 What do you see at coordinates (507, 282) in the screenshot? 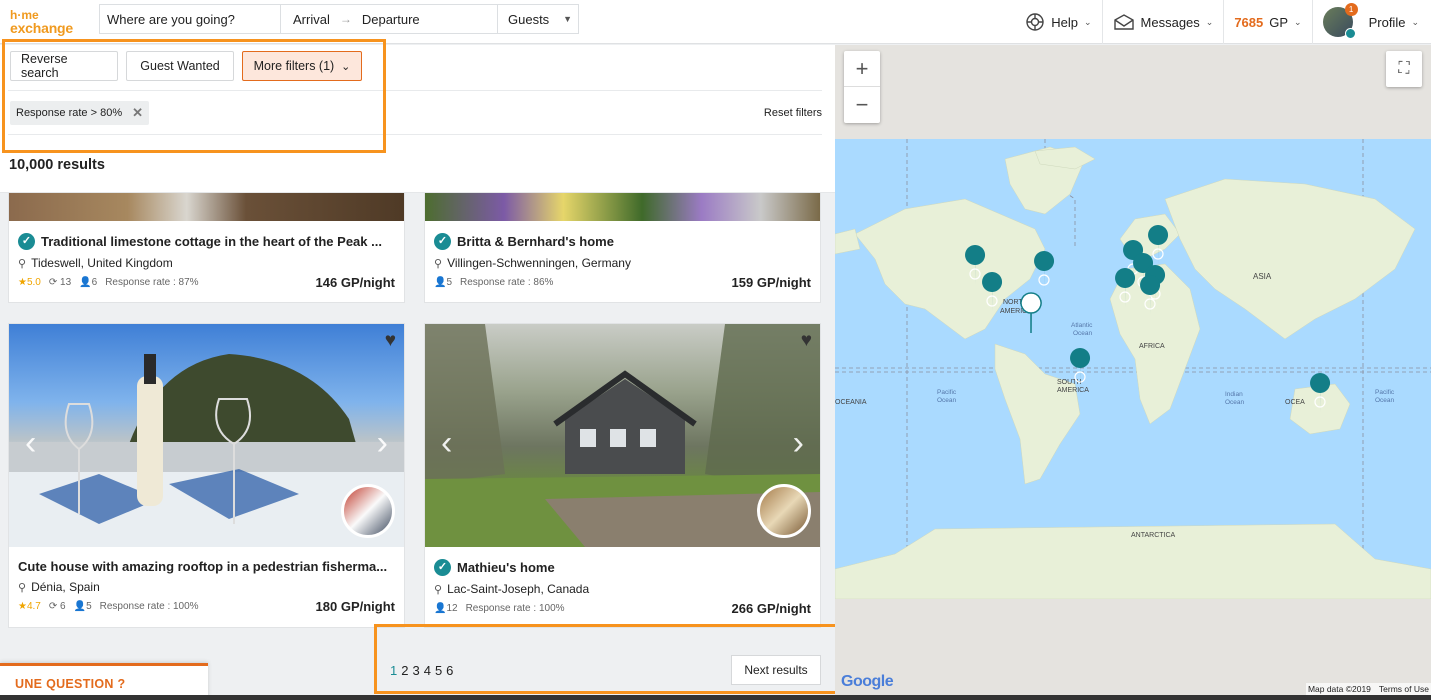
I see `response-rate: Response rate : 86%` at bounding box center [507, 282].